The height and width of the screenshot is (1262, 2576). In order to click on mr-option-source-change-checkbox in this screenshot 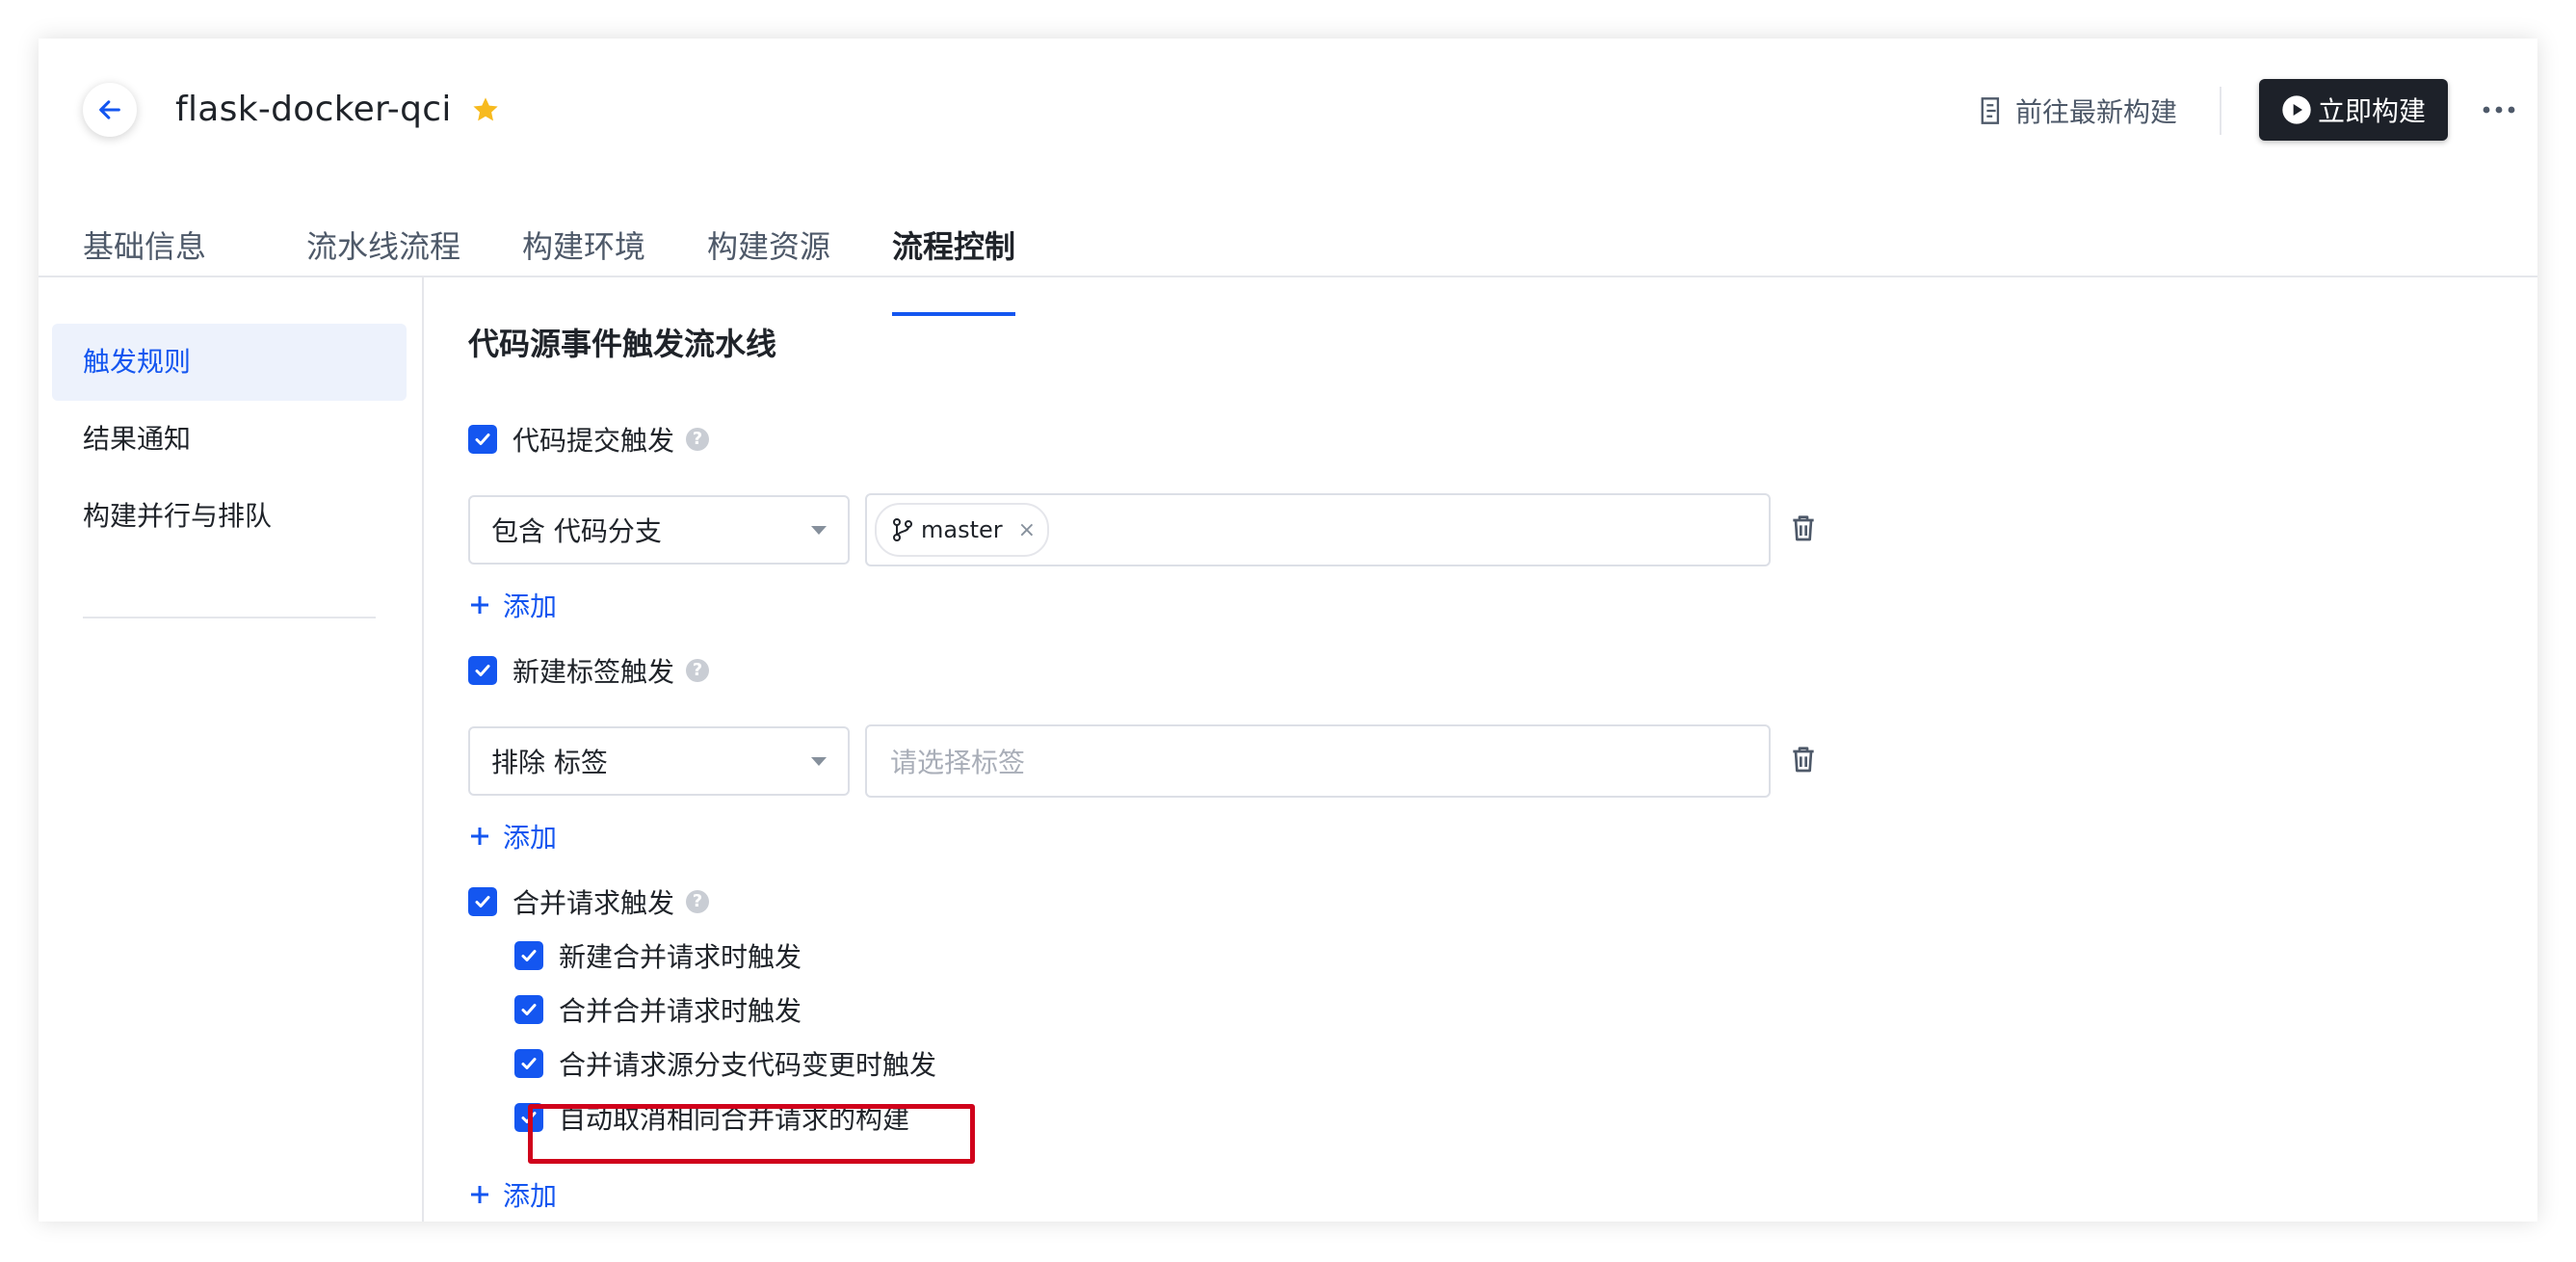, I will do `click(529, 1063)`.